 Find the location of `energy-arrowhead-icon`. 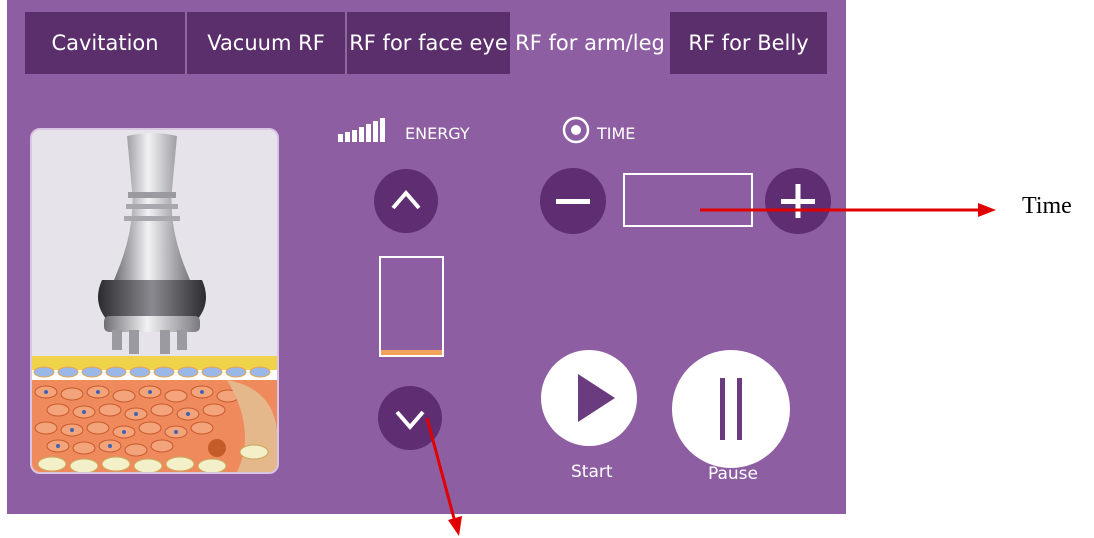

energy-arrowhead-icon is located at coordinates (455, 526).